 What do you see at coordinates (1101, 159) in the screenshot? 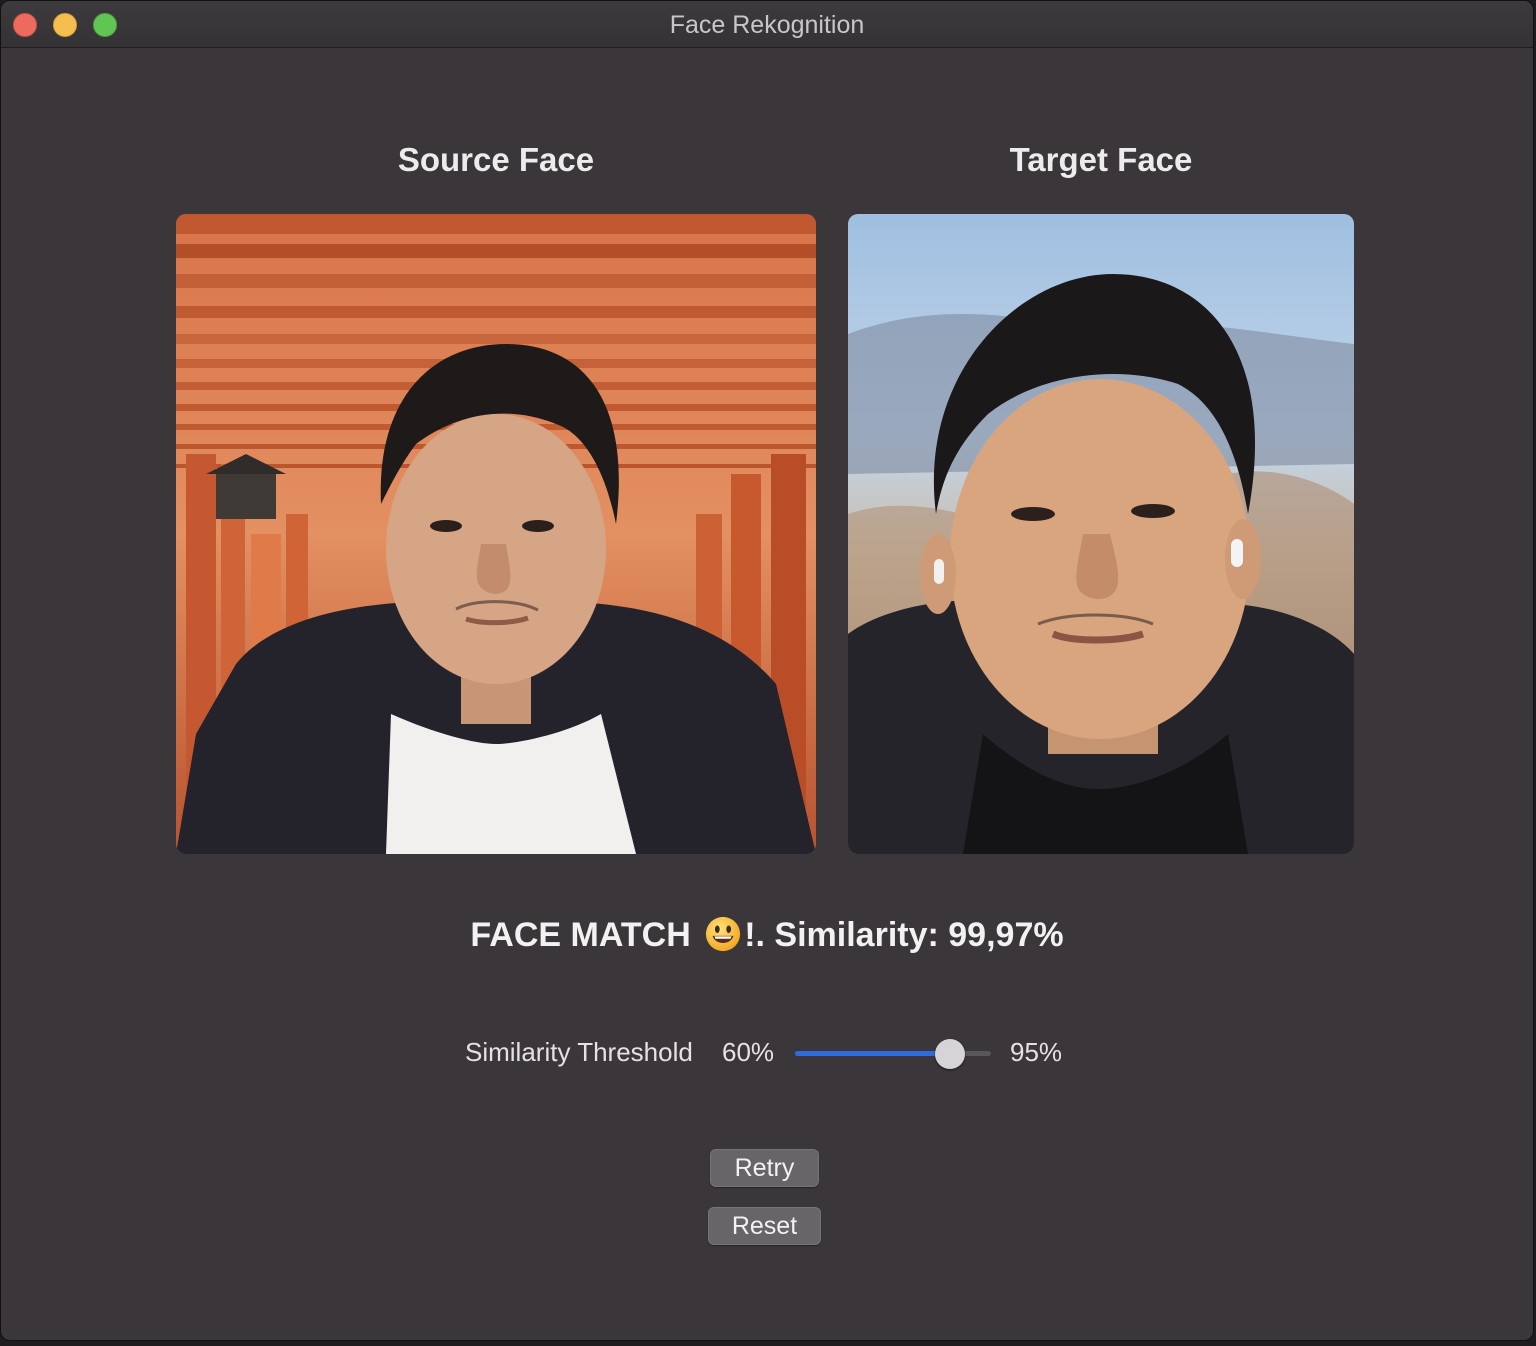
I see `target-face-title: Target Face` at bounding box center [1101, 159].